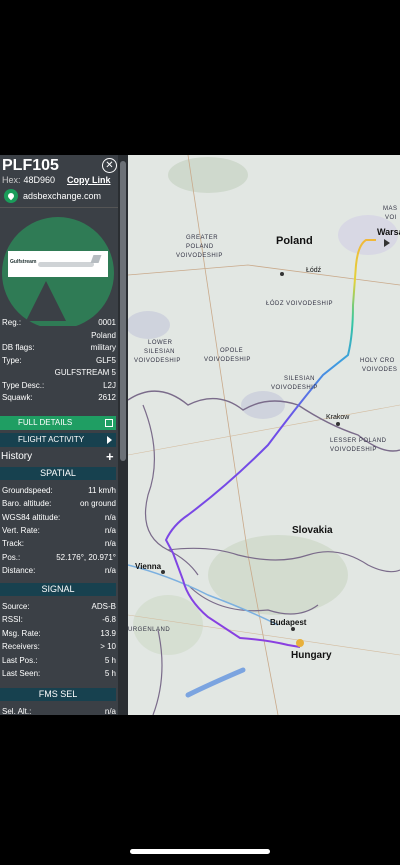  What do you see at coordinates (160, 352) in the screenshot?
I see `region-label: SILESIAN` at bounding box center [160, 352].